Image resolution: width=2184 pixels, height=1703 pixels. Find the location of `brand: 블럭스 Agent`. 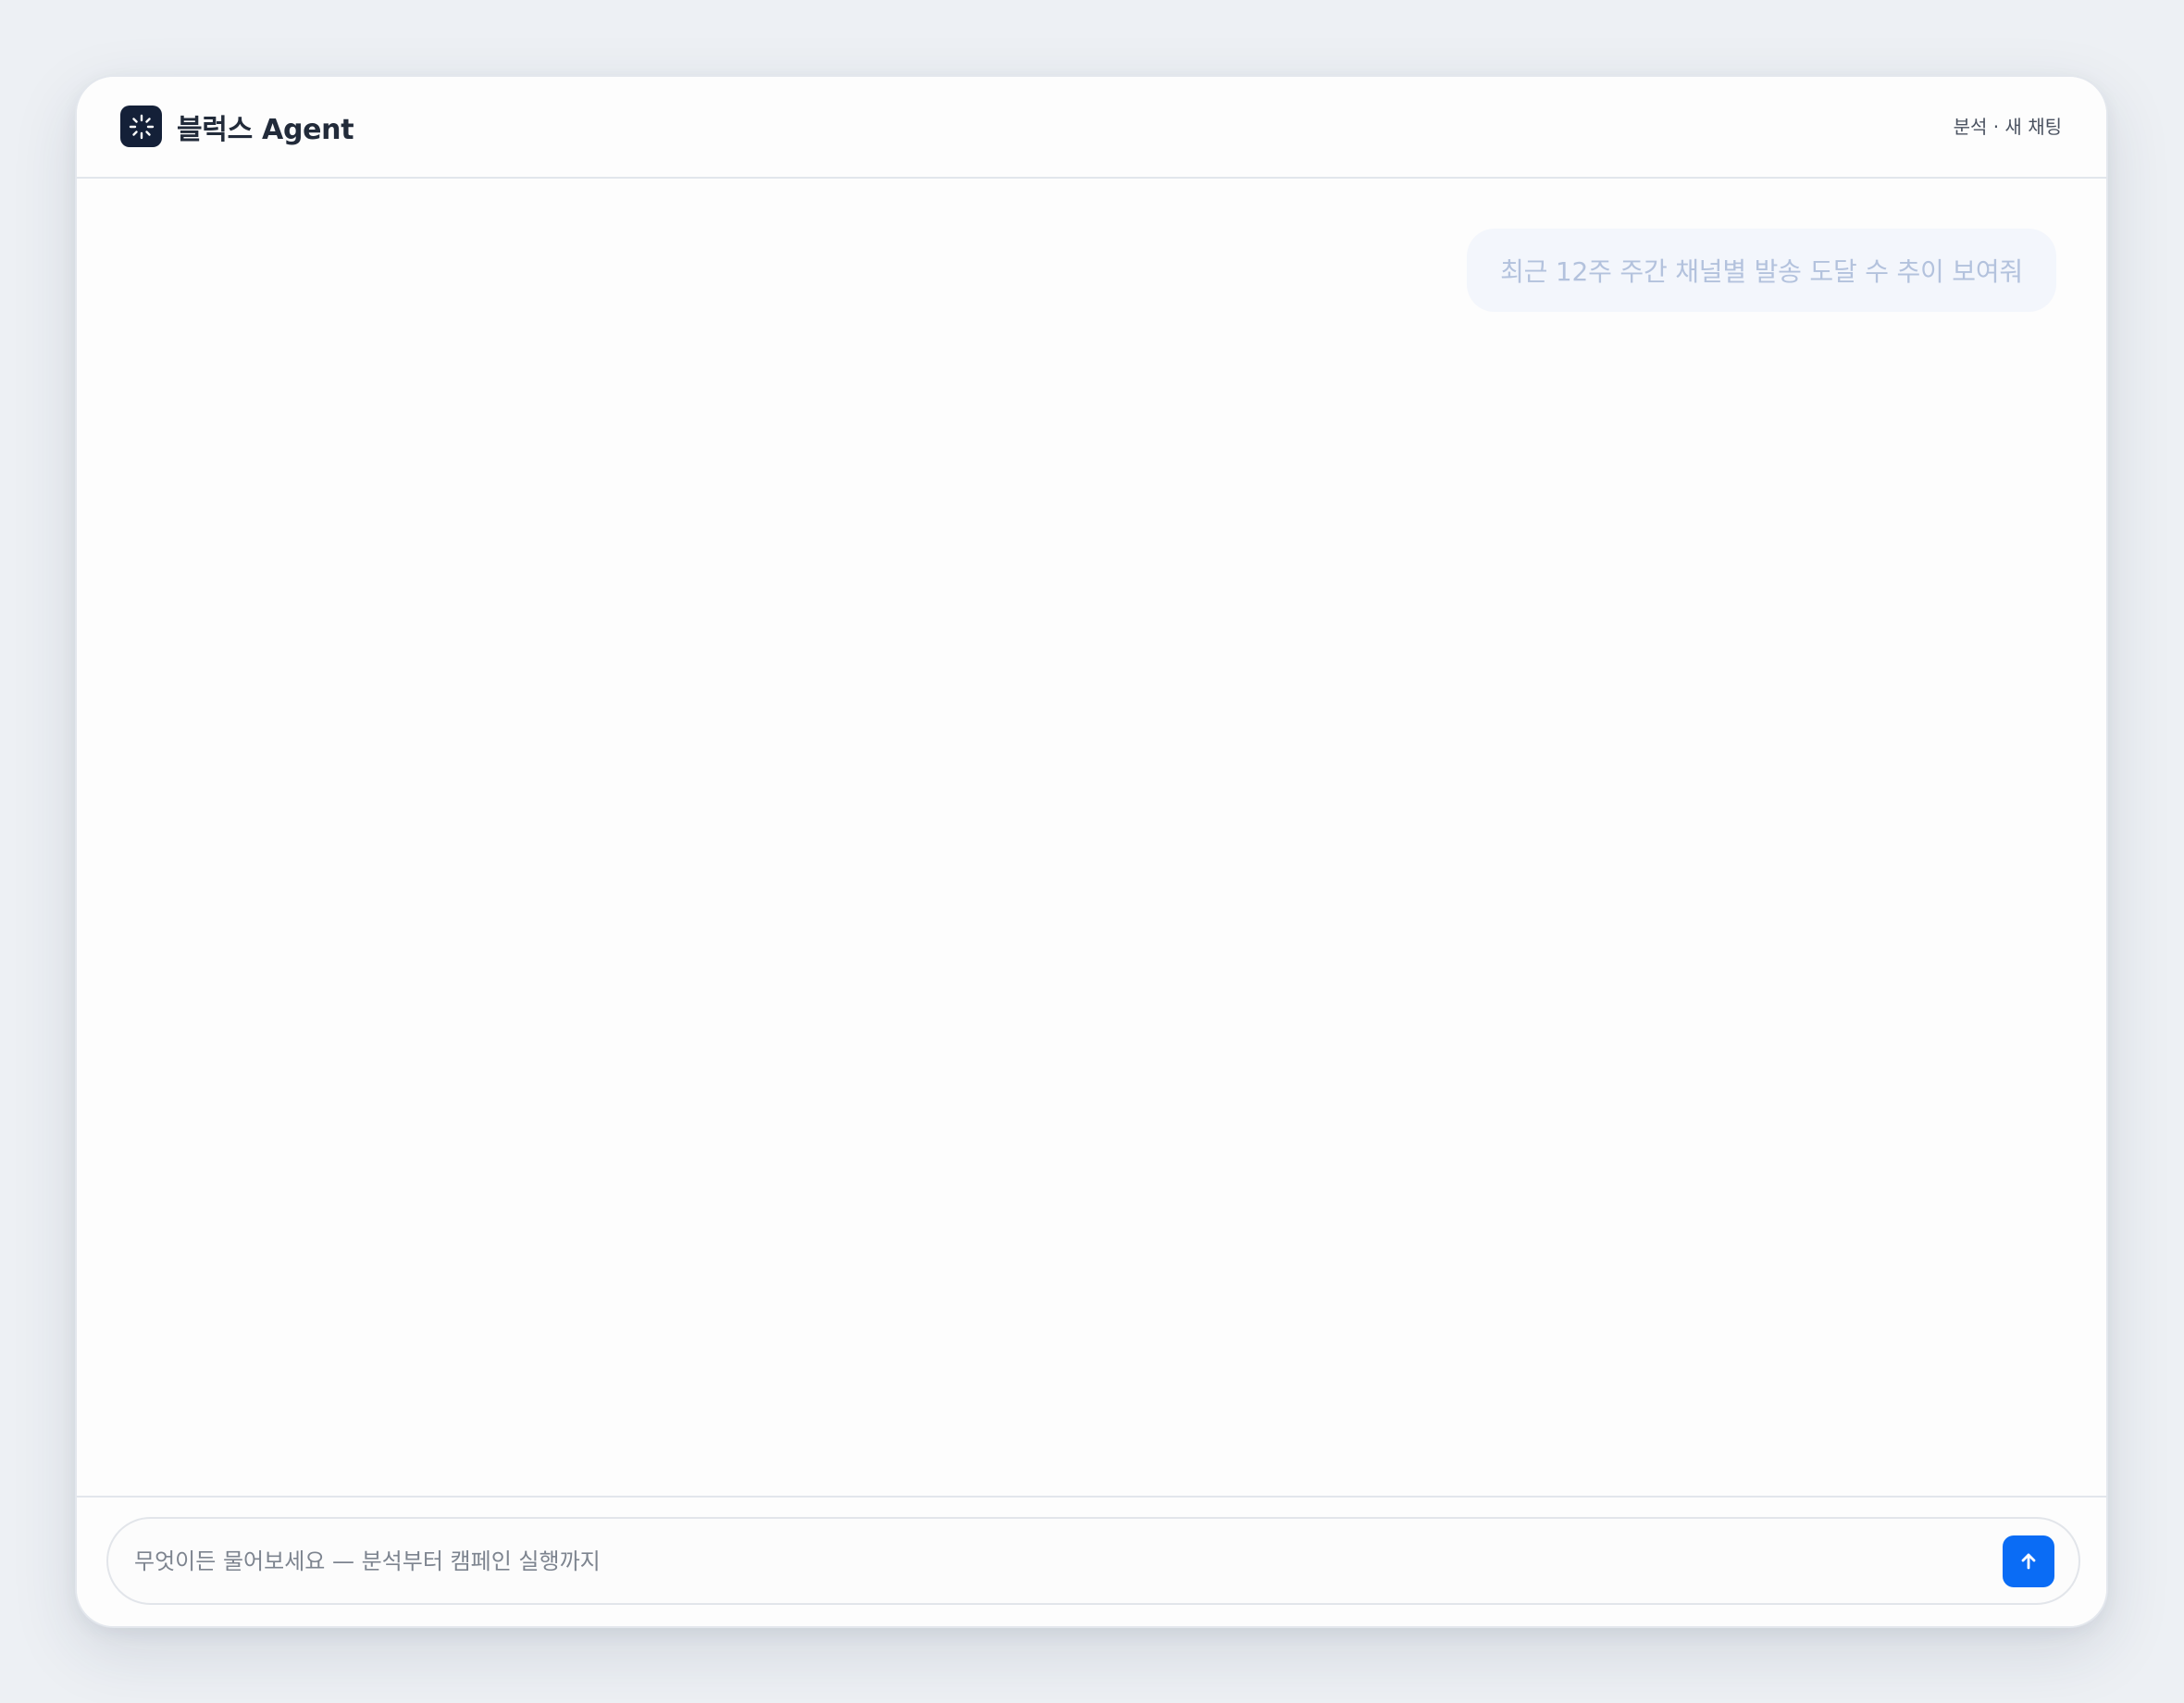

brand: 블럭스 Agent is located at coordinates (237, 126).